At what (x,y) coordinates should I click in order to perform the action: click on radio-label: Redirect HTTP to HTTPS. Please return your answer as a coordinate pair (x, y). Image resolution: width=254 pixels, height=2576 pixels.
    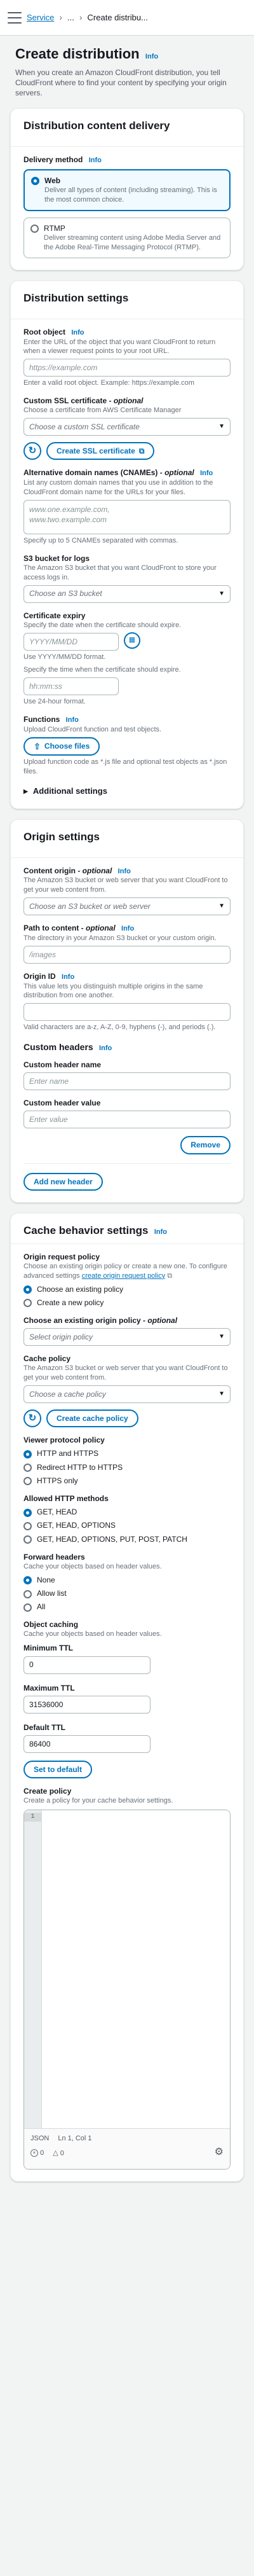
    Looking at the image, I should click on (80, 1467).